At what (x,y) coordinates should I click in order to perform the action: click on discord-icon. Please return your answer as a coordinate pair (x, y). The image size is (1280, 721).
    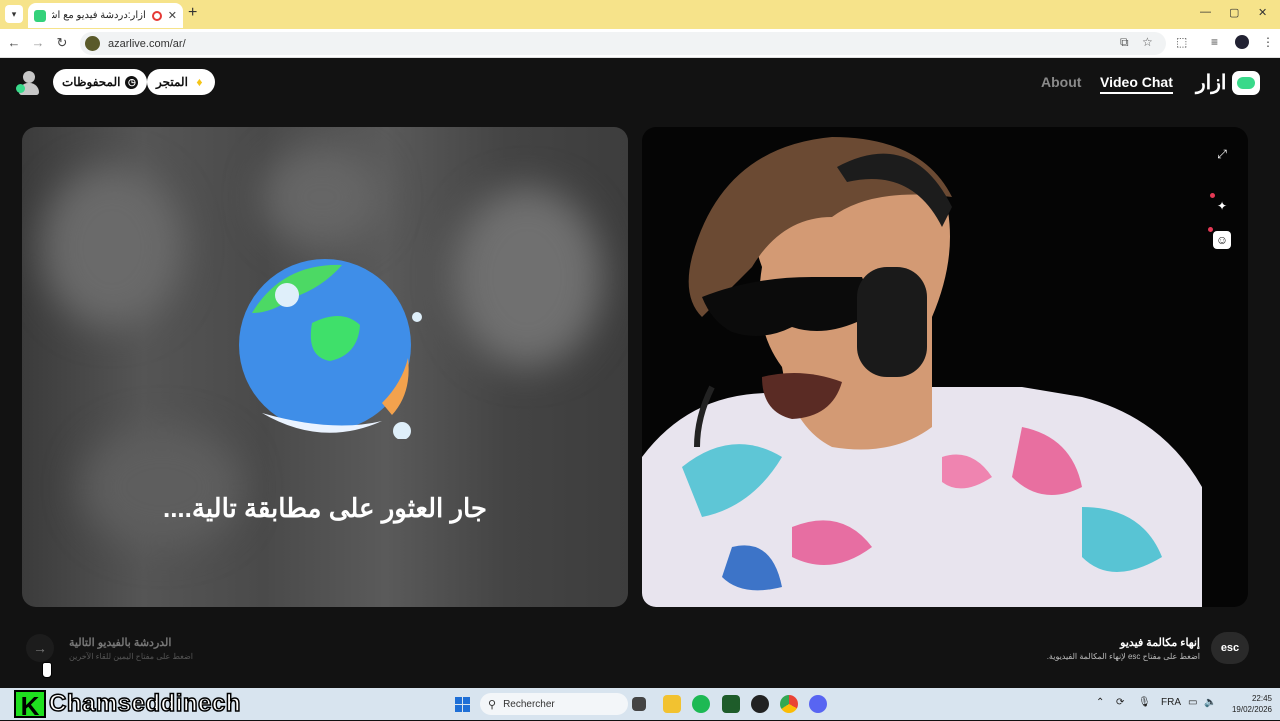
    Looking at the image, I should click on (818, 704).